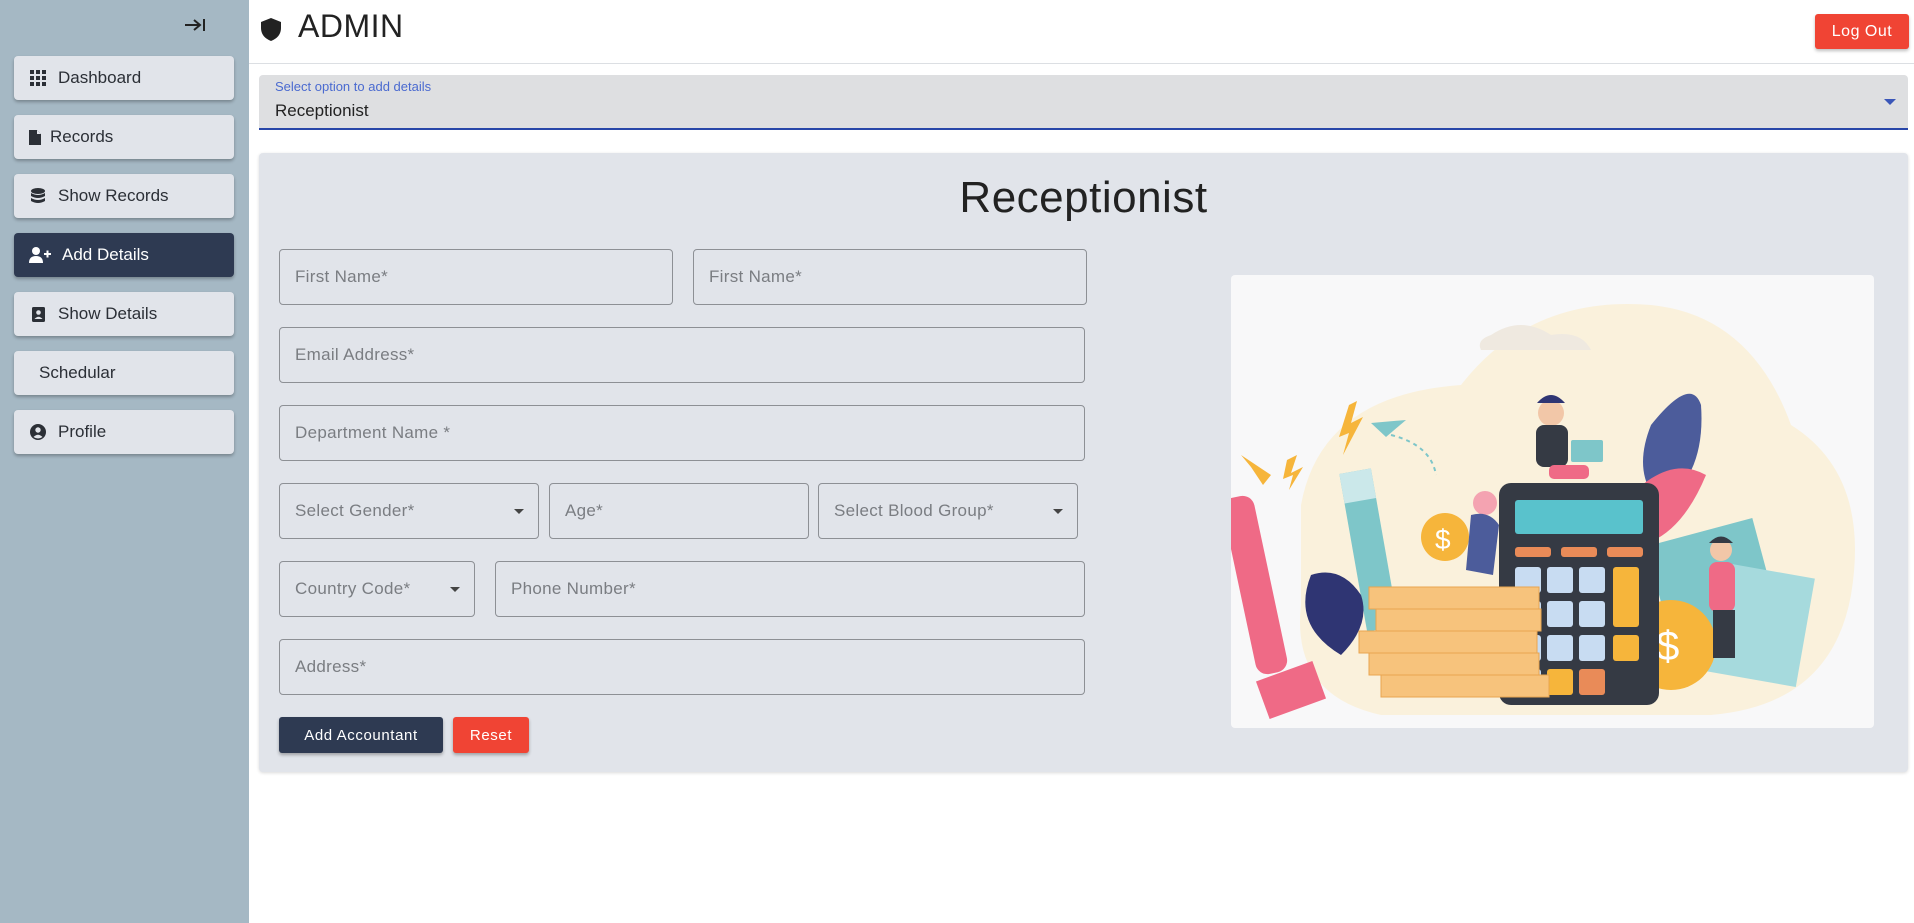  I want to click on placeholder: Select Blood Group*, so click(914, 510).